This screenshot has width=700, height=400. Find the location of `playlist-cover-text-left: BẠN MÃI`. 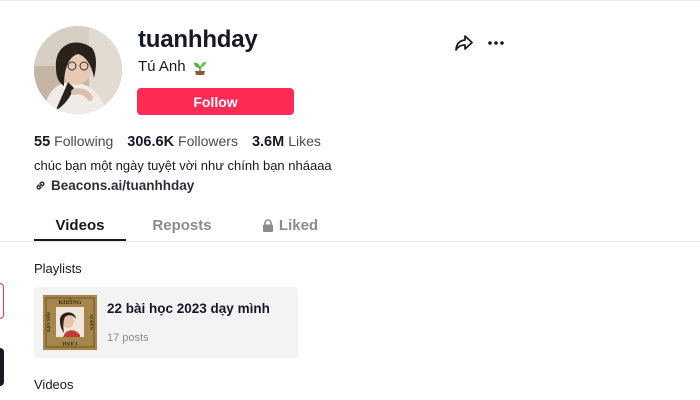

playlist-cover-text-left: BẠN MÃI is located at coordinates (48, 322).